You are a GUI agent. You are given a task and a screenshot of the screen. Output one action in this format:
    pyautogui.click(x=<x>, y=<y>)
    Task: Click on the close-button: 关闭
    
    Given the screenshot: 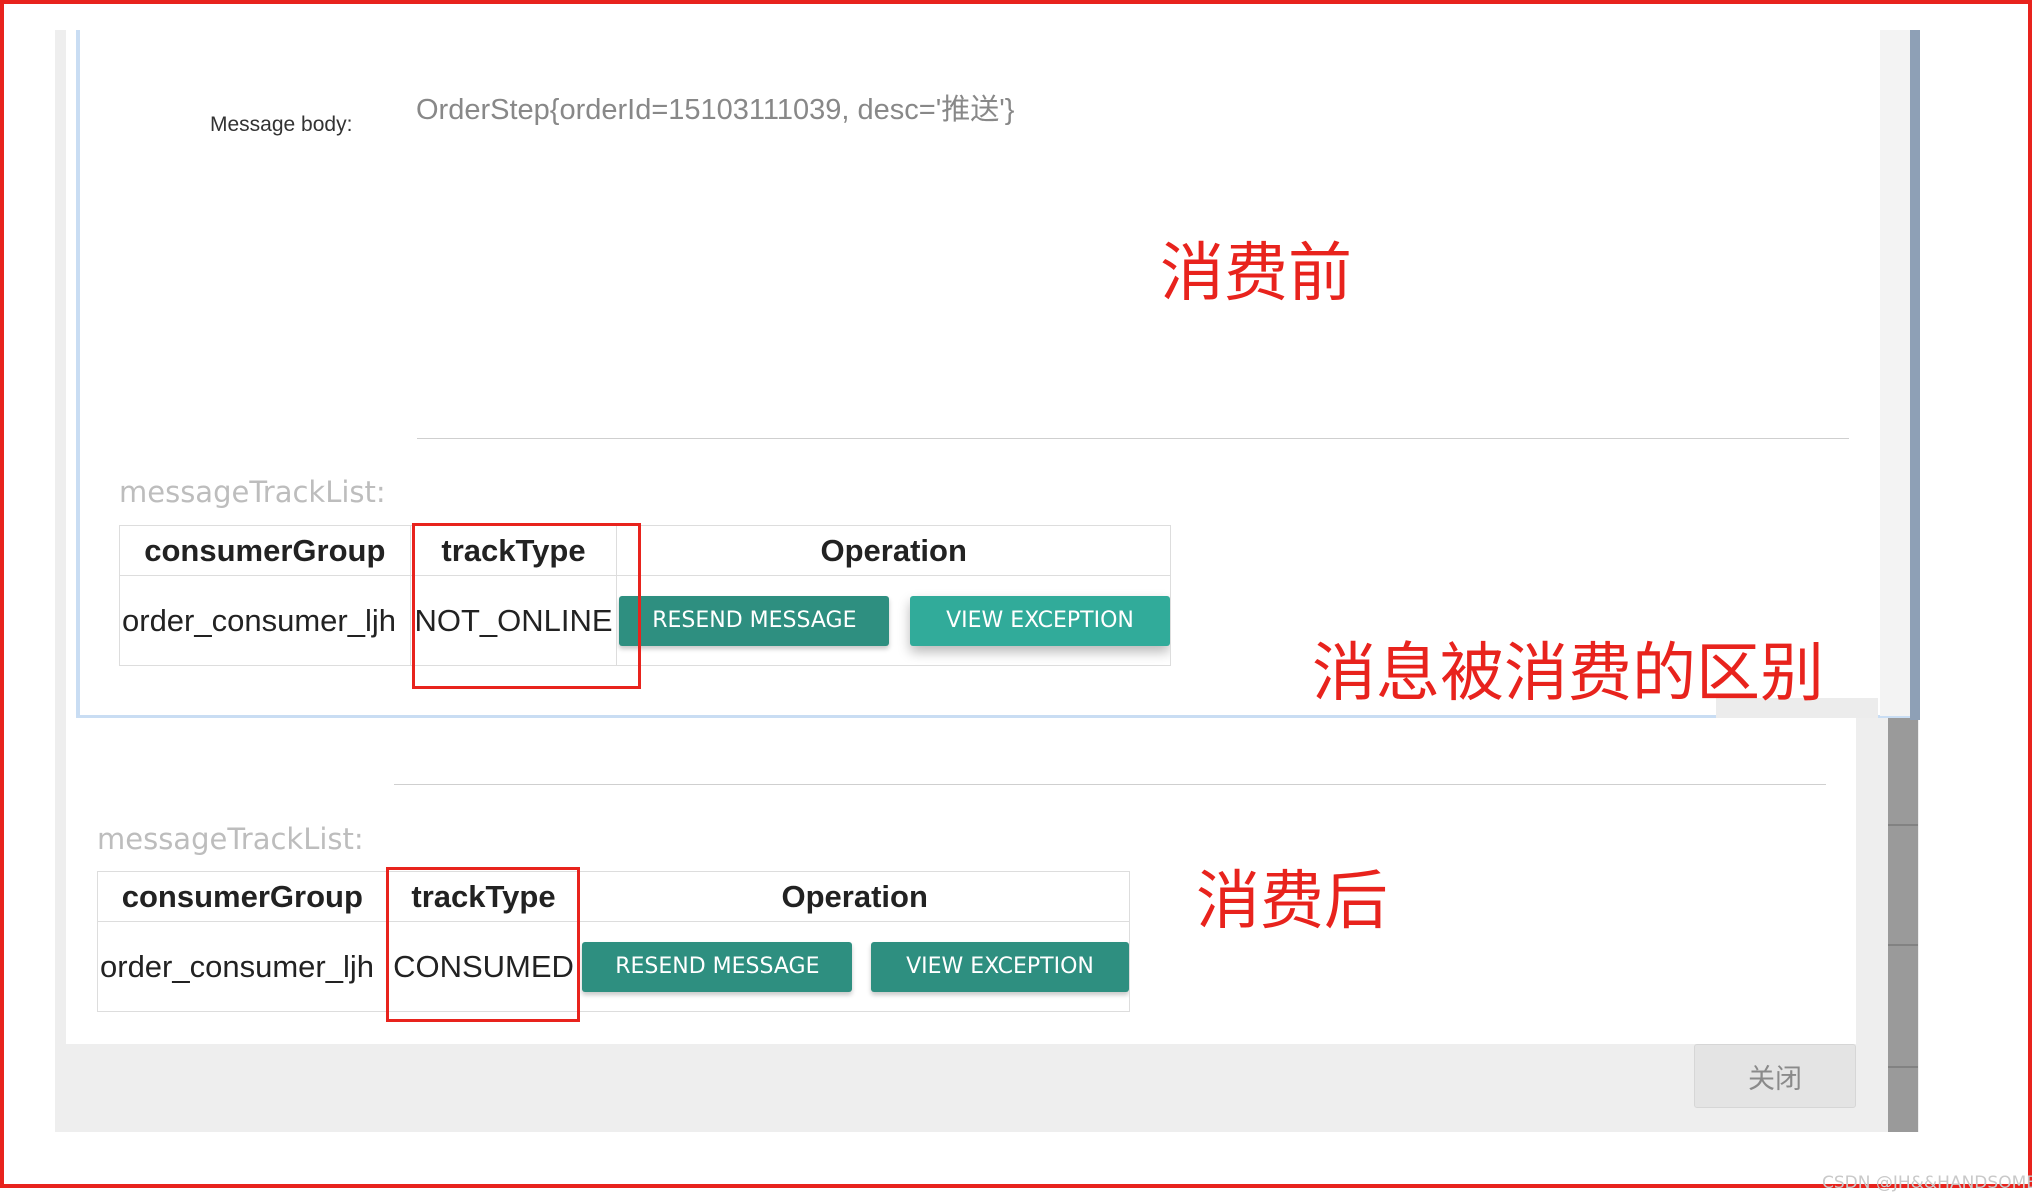 What is the action you would take?
    pyautogui.click(x=1775, y=1076)
    